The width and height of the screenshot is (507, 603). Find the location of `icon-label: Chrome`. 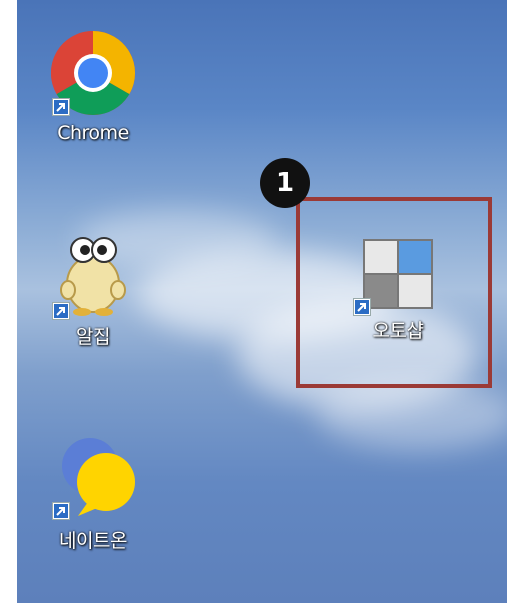

icon-label: Chrome is located at coordinates (93, 133).